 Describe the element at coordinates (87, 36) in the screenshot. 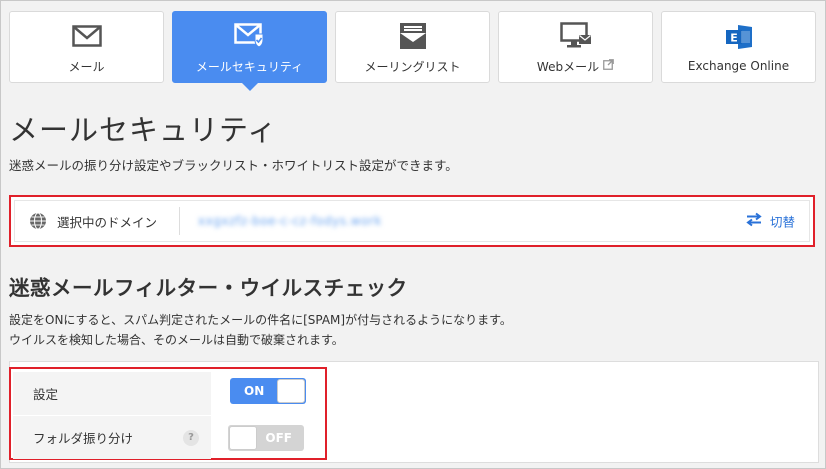

I see `envelope-icon` at that location.